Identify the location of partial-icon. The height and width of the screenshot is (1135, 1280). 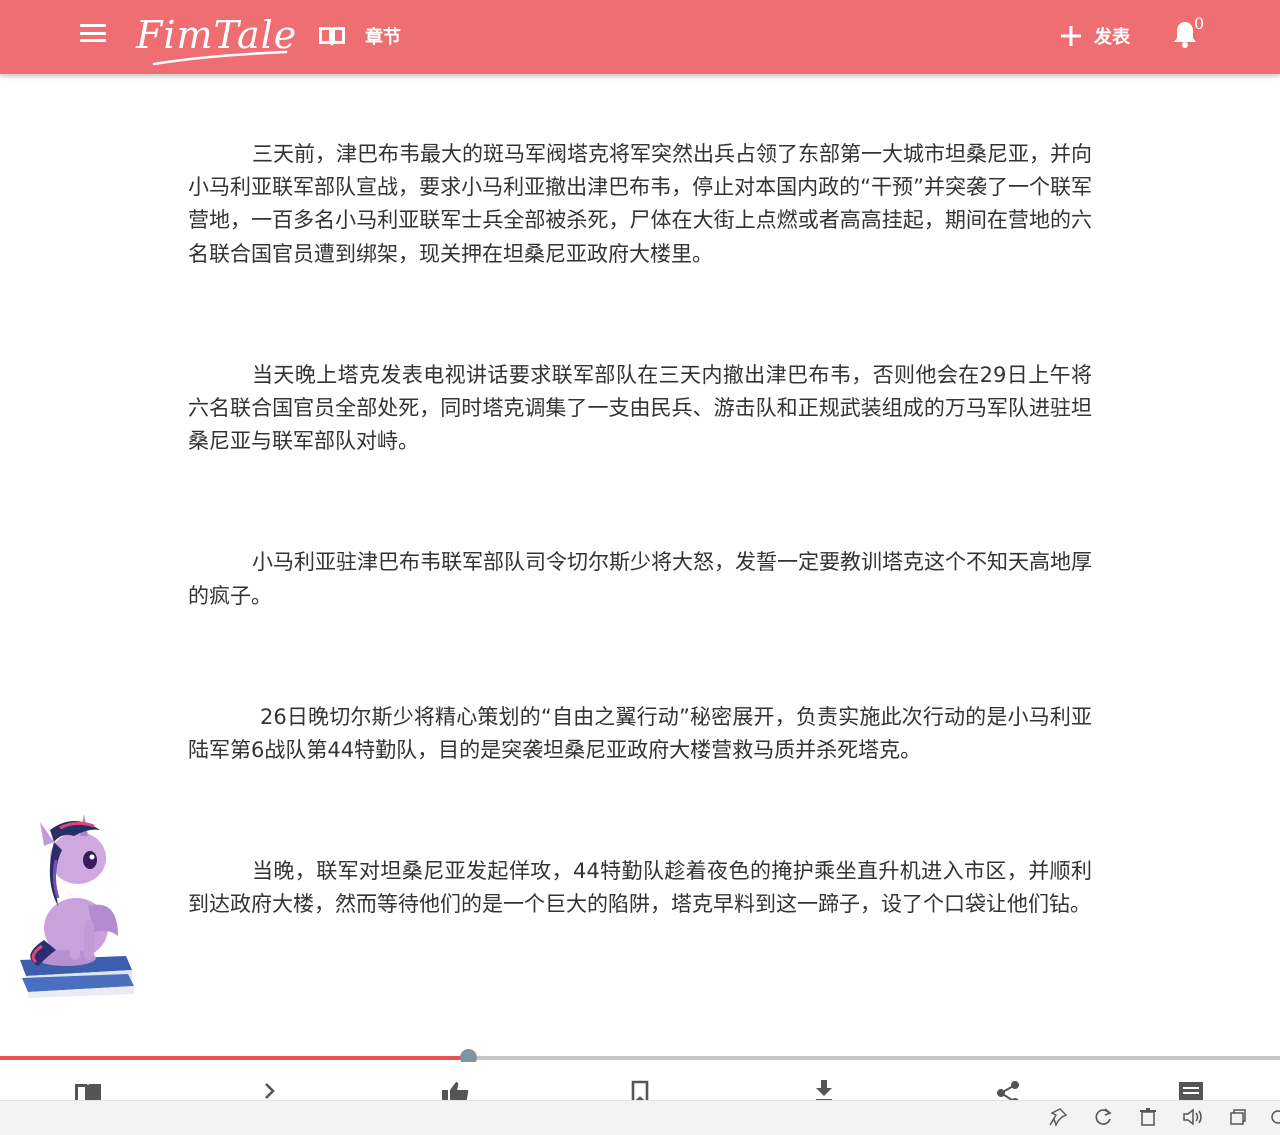
(1275, 1117).